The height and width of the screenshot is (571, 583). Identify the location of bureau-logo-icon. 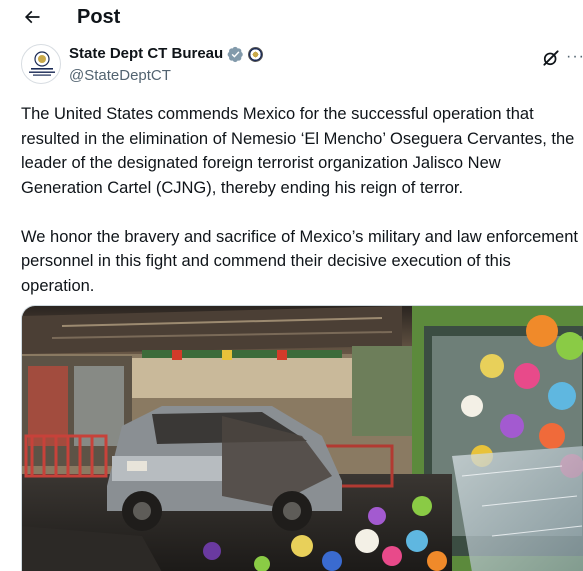
(42, 63).